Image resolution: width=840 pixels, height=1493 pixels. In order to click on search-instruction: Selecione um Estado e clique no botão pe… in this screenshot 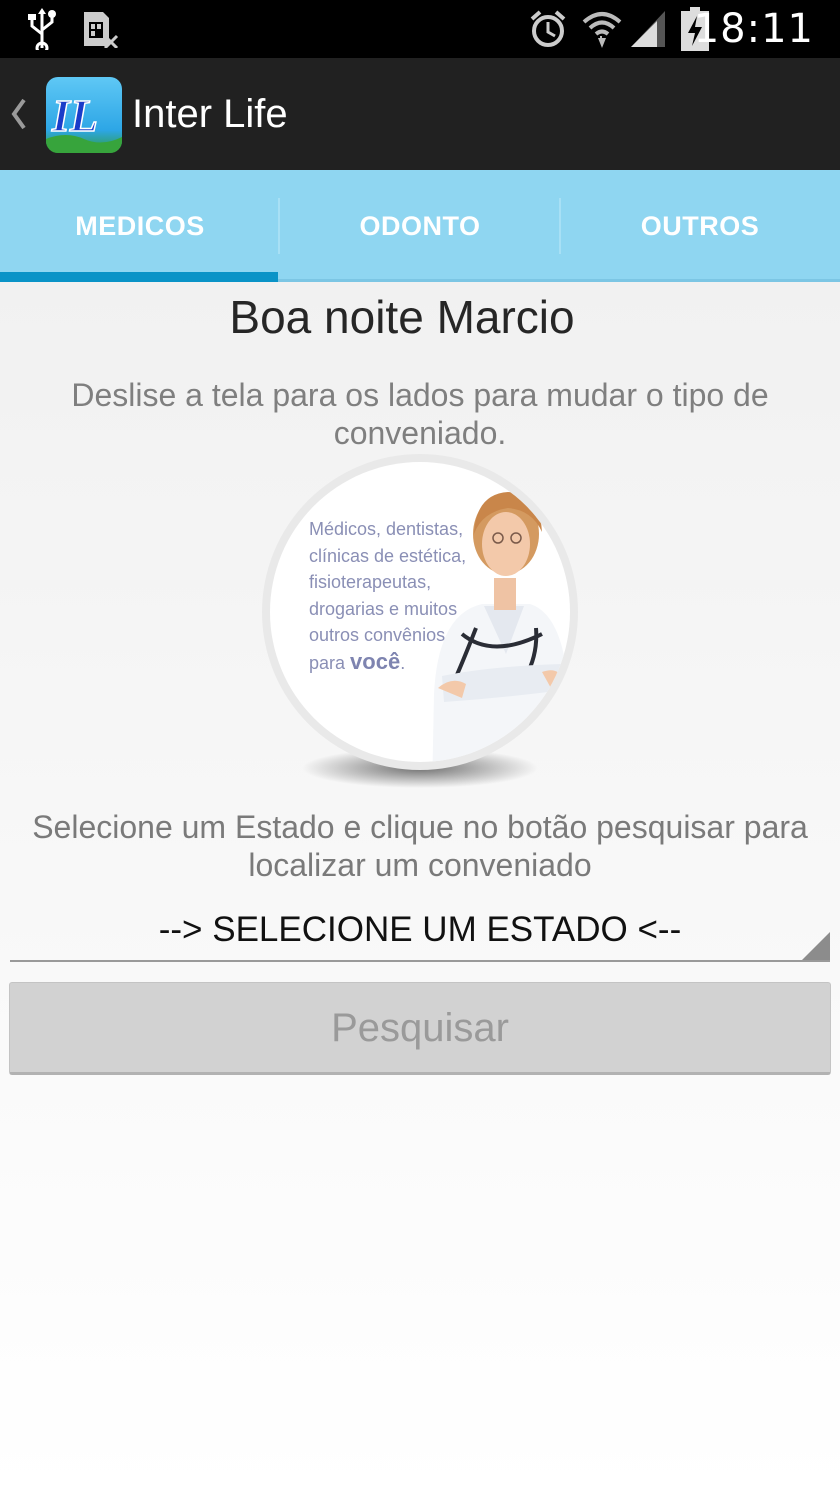, I will do `click(420, 846)`.